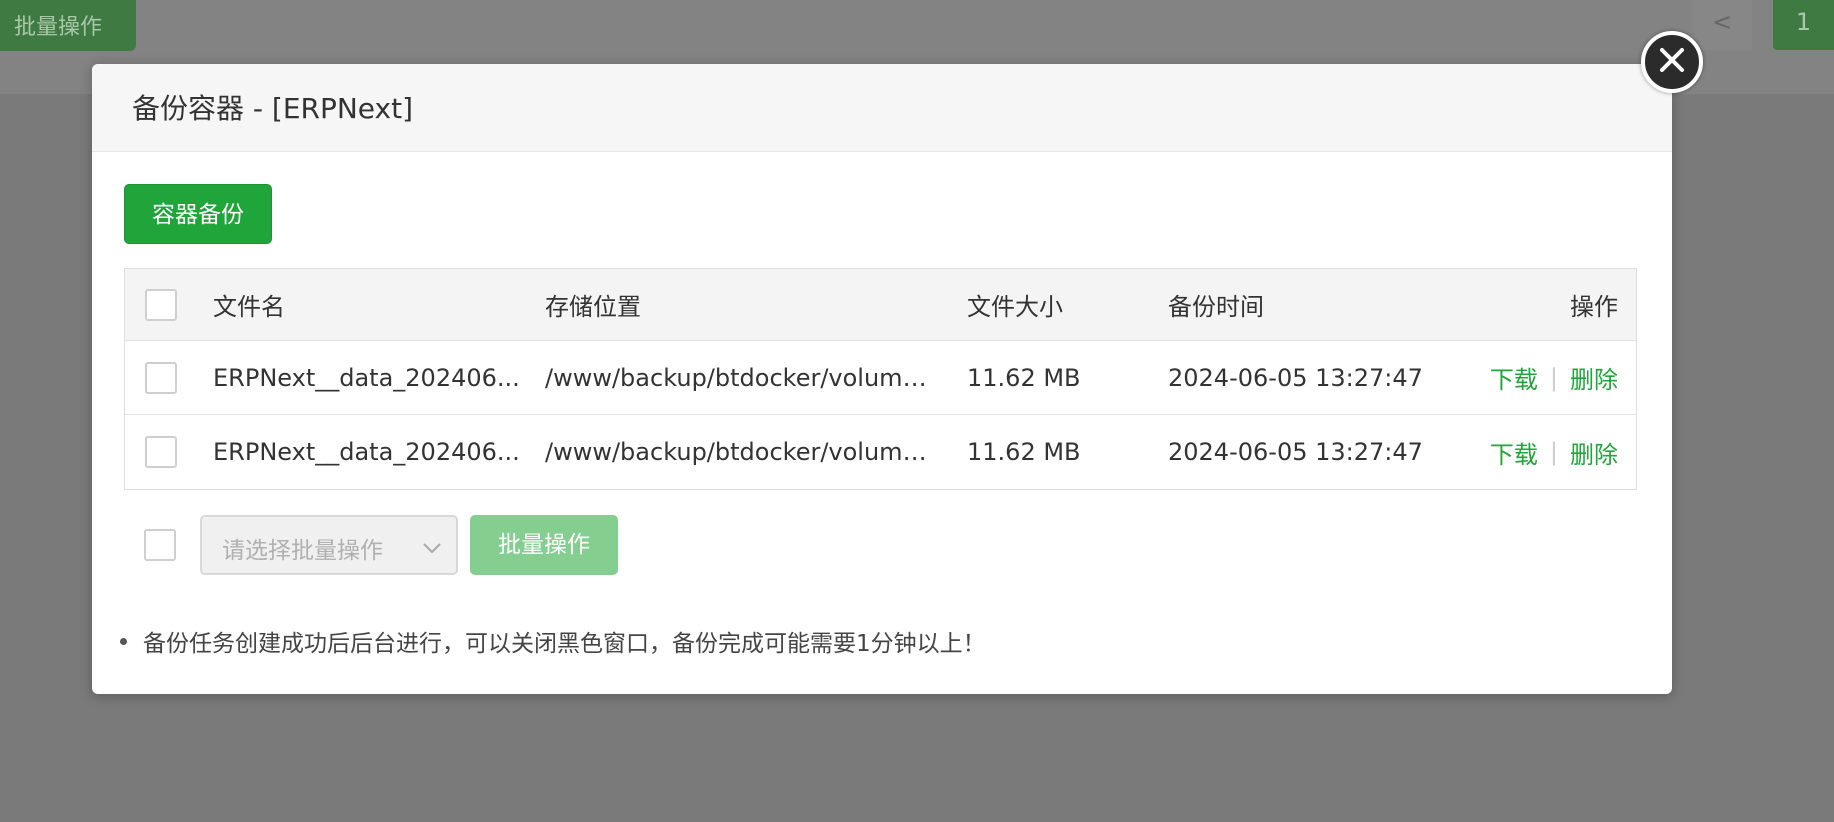 The height and width of the screenshot is (822, 1834). Describe the element at coordinates (882, 108) in the screenshot. I see `dialog-header: 备份容器 - [ERPNext]` at that location.